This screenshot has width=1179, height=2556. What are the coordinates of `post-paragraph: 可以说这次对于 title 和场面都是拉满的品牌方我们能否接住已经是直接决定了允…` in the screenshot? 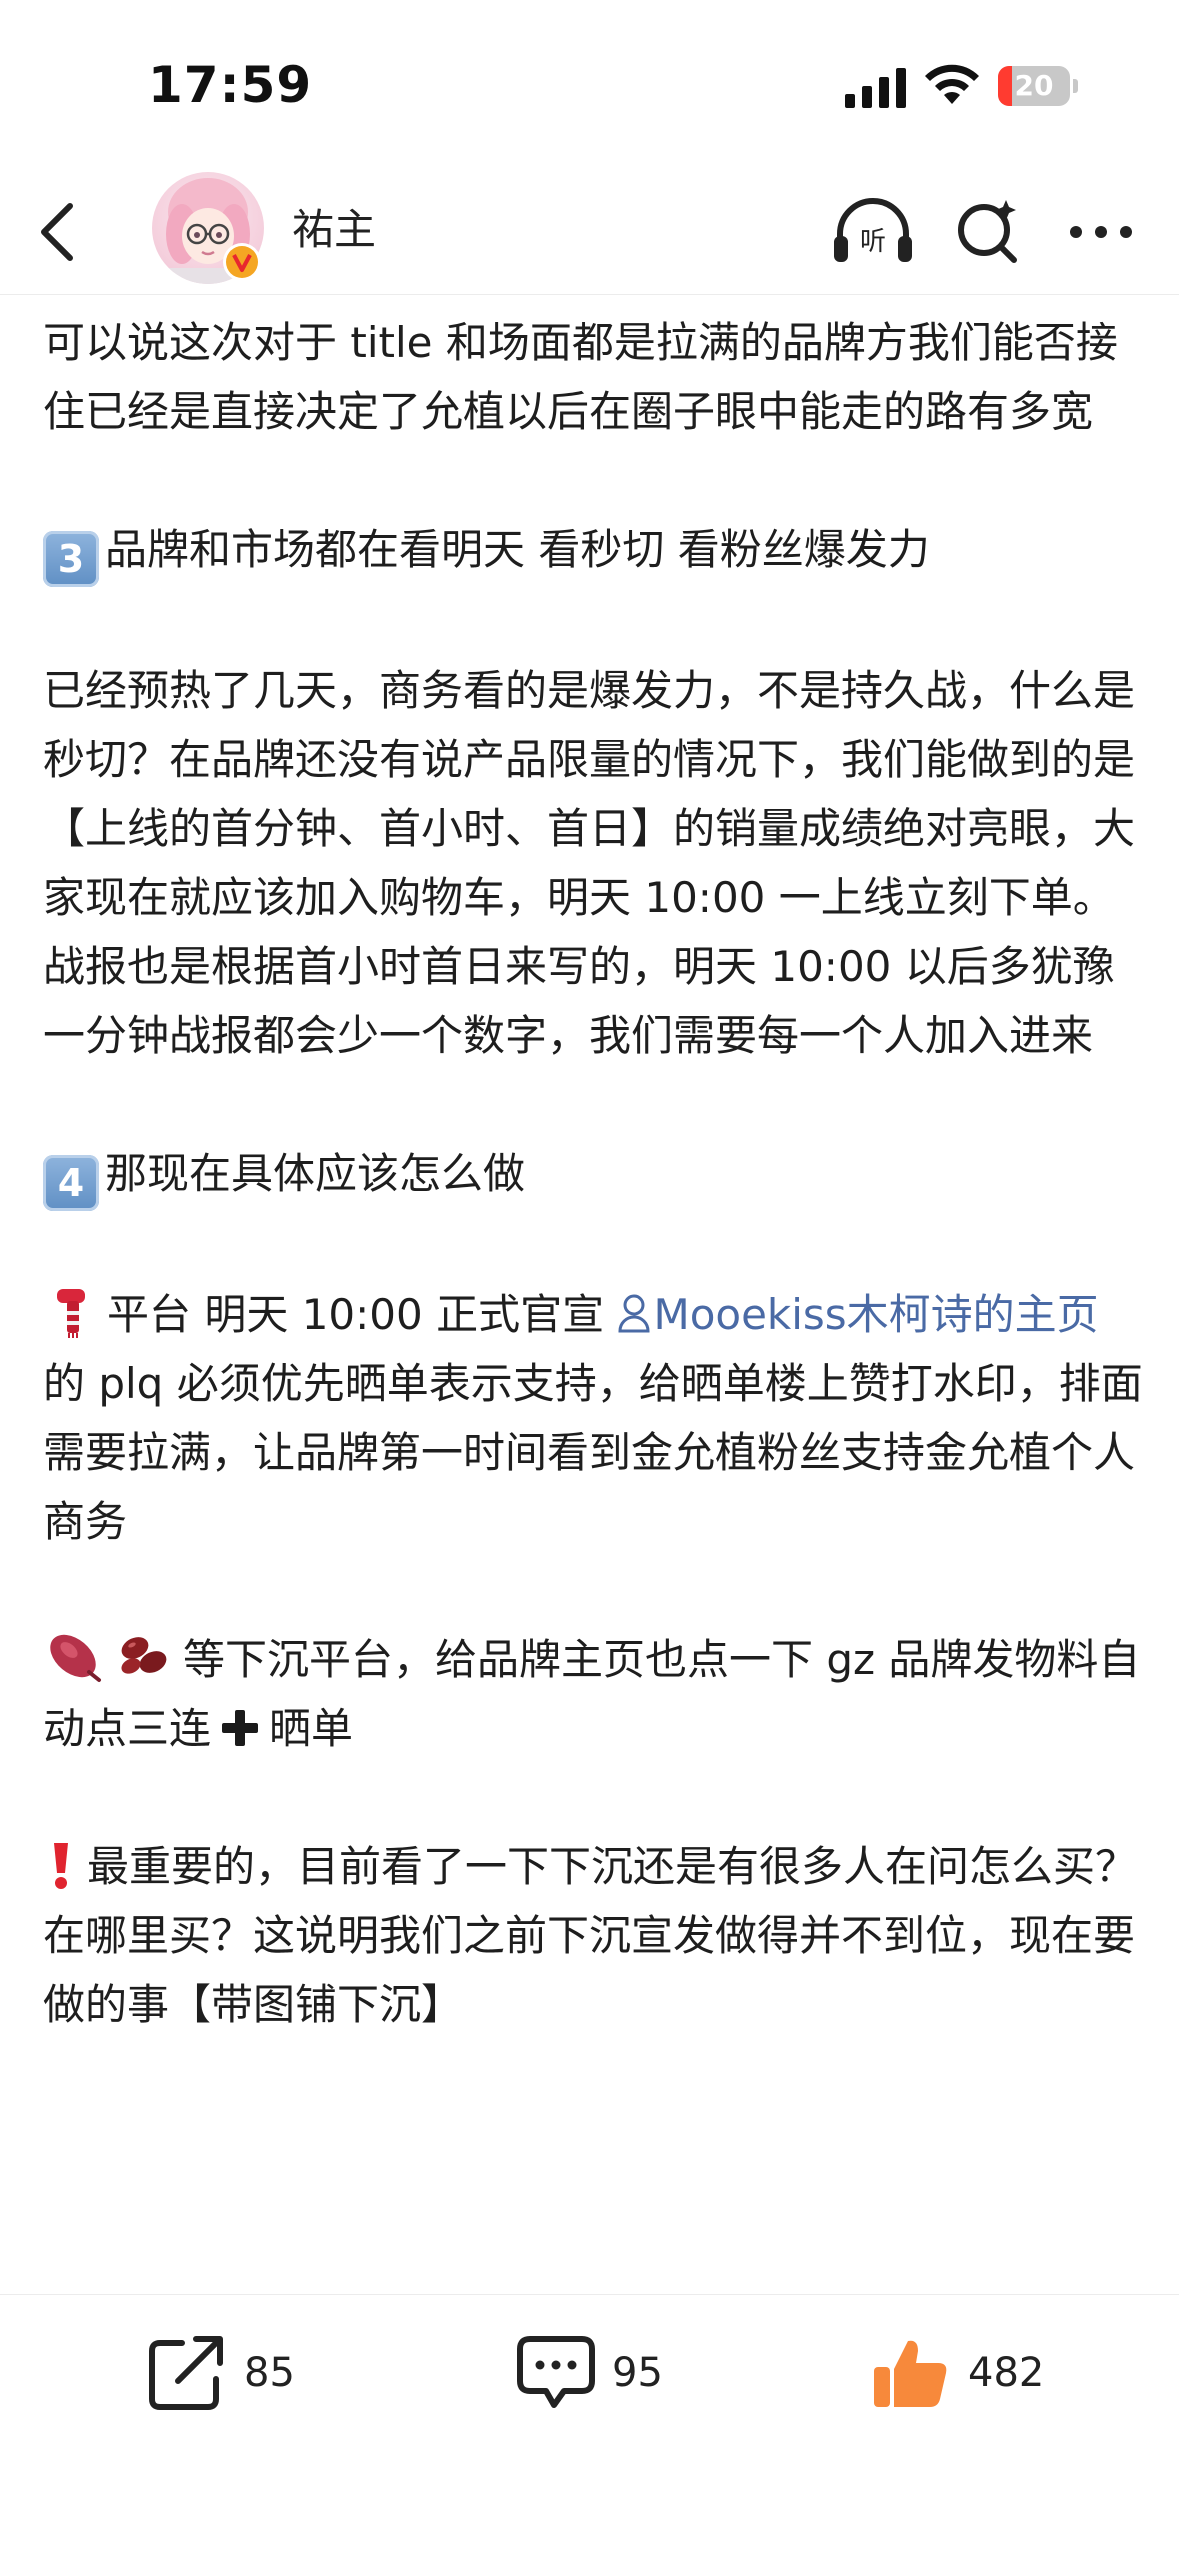 It's located at (580, 377).